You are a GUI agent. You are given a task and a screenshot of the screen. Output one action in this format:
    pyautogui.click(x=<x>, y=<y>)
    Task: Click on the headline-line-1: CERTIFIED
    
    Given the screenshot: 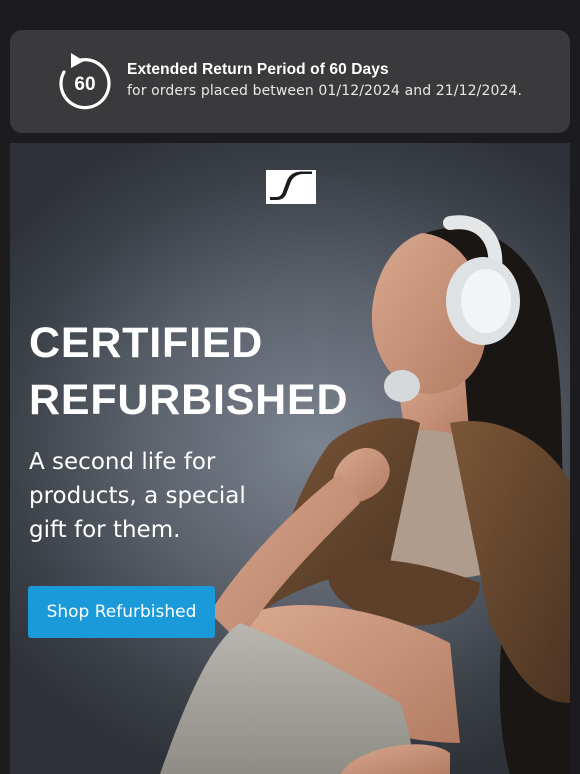 What is the action you would take?
    pyautogui.click(x=146, y=343)
    